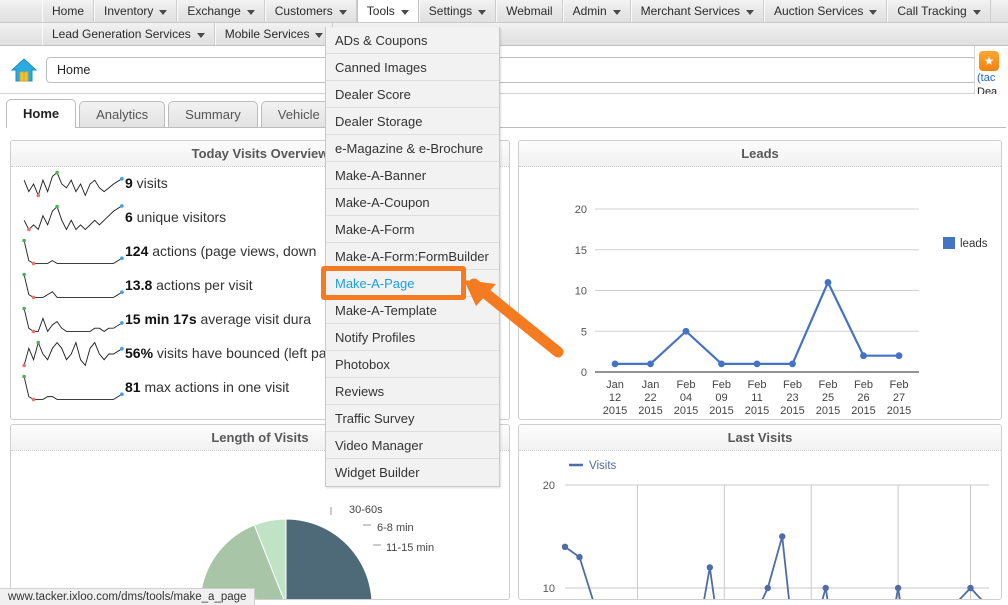 The width and height of the screenshot is (1008, 605). I want to click on menu-item-reviews: Reviews, so click(412, 391).